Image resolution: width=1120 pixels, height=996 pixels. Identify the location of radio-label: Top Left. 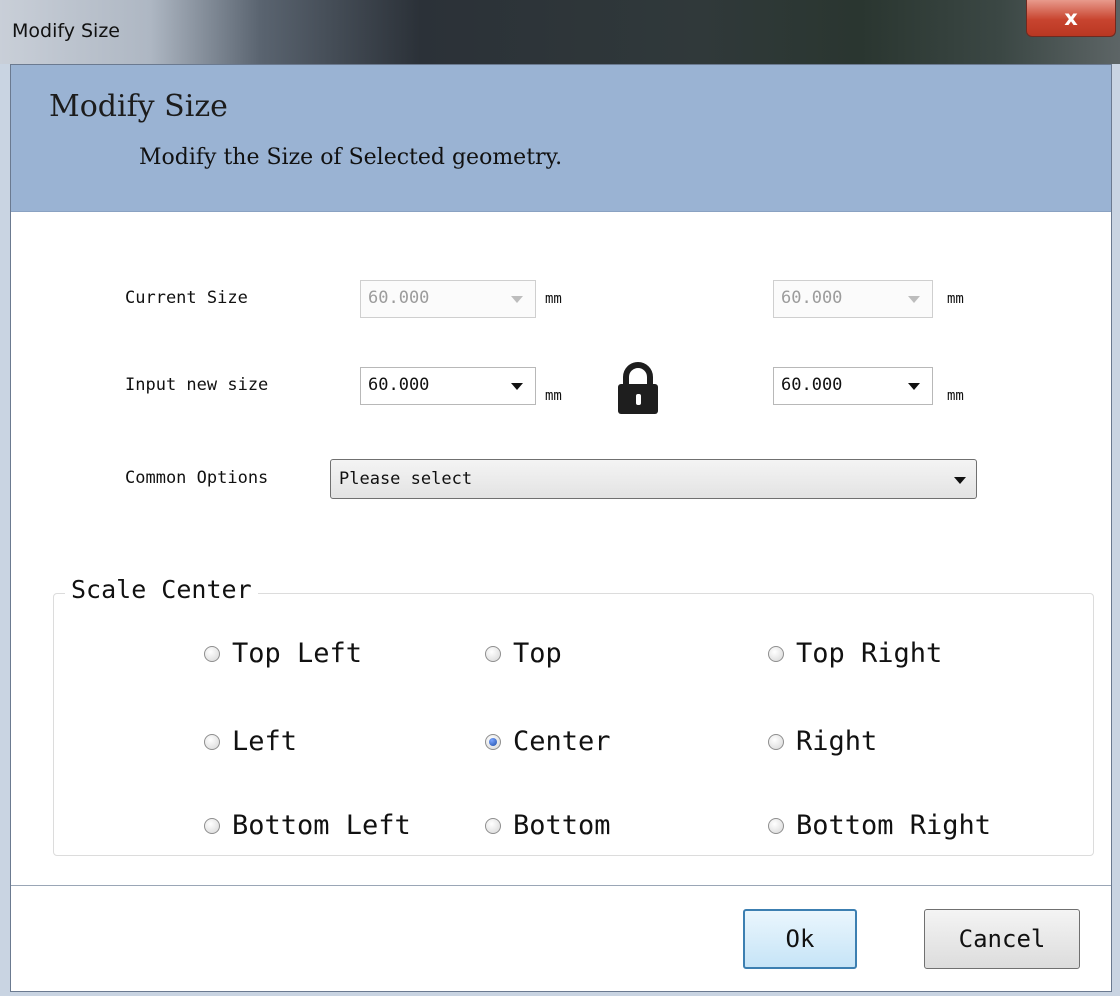
(297, 653).